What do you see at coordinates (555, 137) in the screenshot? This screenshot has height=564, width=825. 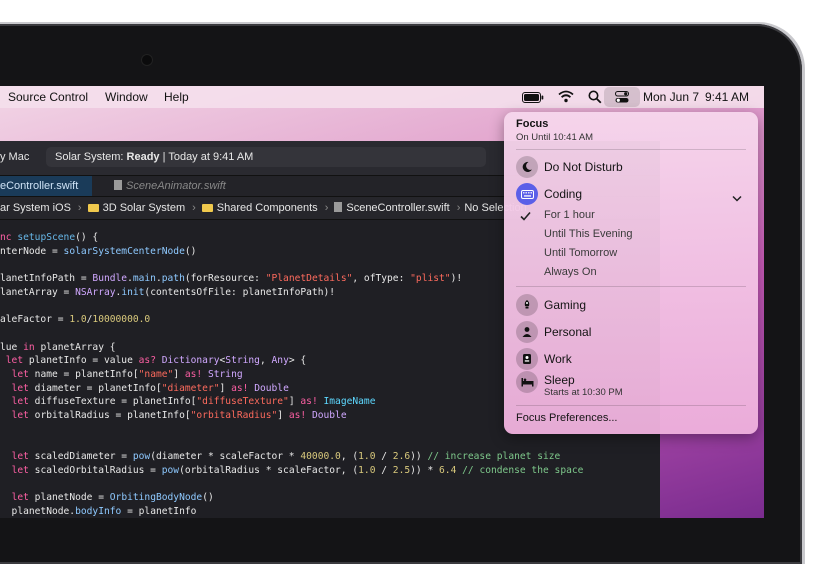 I see `focus-subtitle: On Until 10:41 AM` at bounding box center [555, 137].